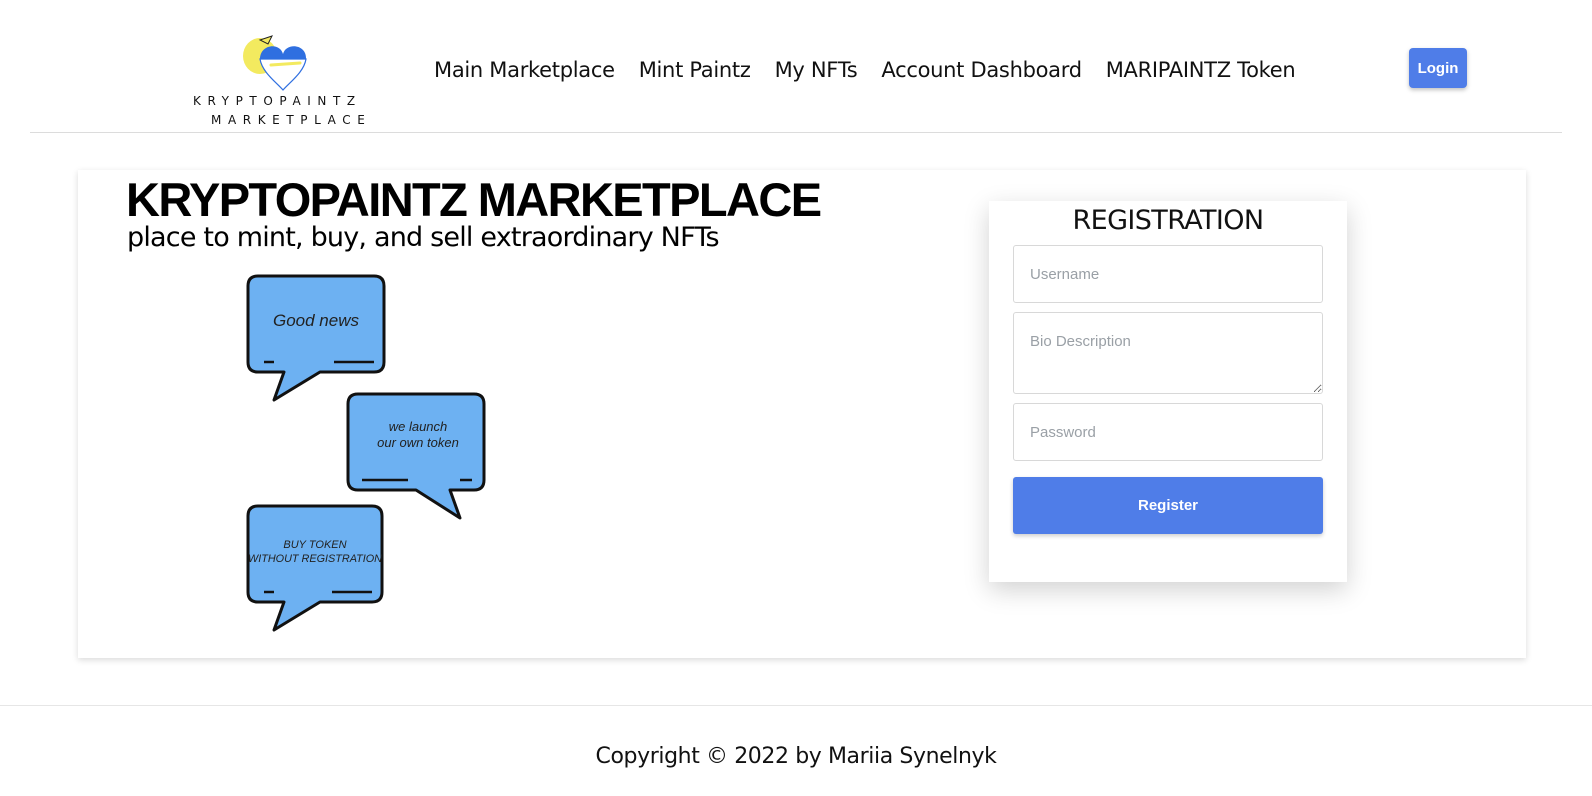 Image resolution: width=1592 pixels, height=796 pixels. Describe the element at coordinates (1168, 220) in the screenshot. I see `registration-title: REGISTRATION` at that location.